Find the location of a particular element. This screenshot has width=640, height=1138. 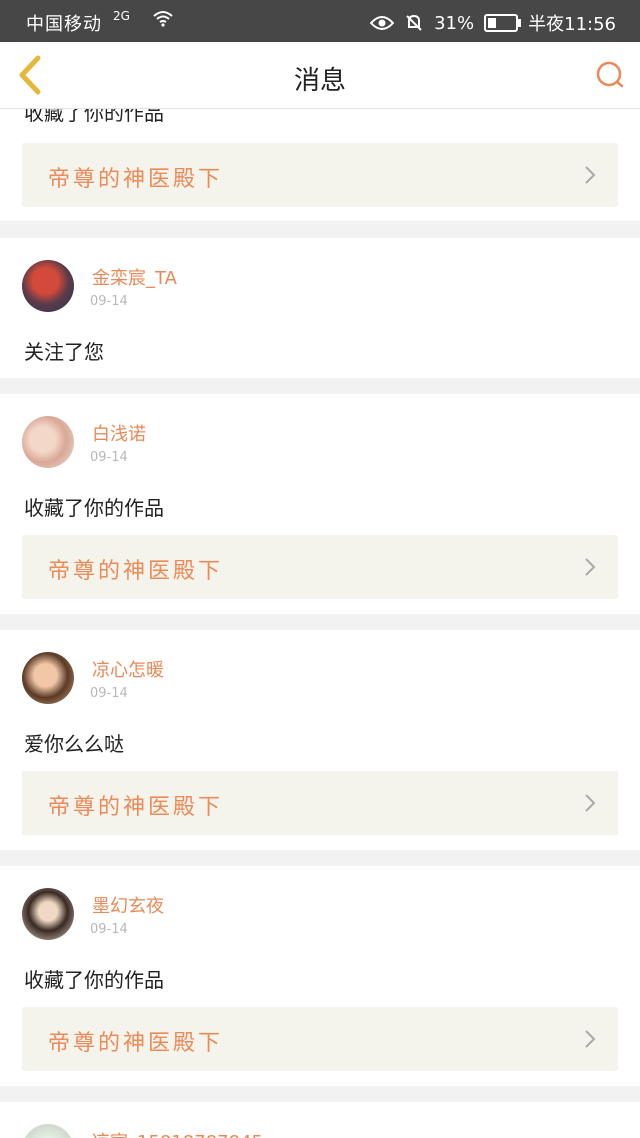

page-title: 消息 is located at coordinates (319, 81).